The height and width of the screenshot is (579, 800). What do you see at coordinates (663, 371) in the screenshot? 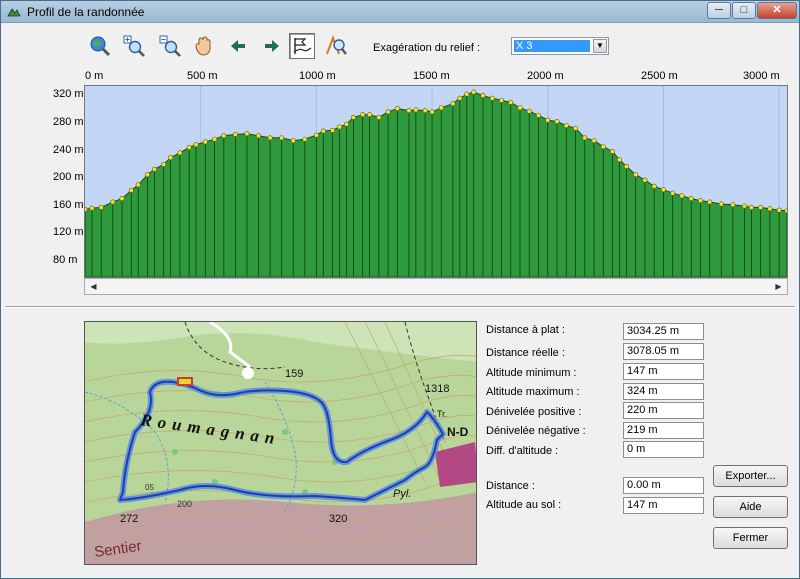
I see `stat-value-min-altitude: 147 m` at bounding box center [663, 371].